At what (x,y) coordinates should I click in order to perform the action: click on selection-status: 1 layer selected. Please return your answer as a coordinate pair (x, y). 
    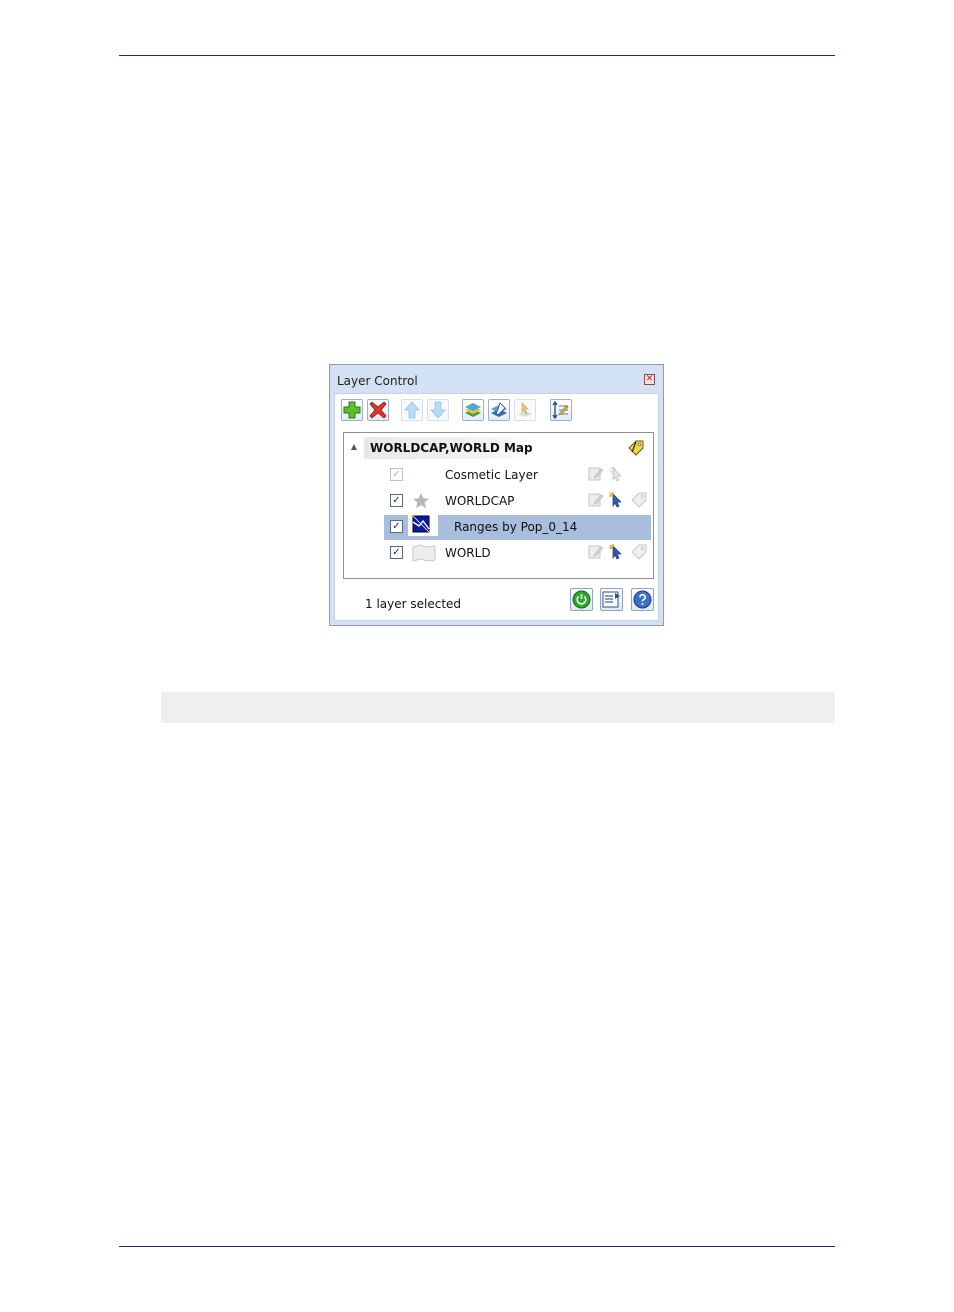
    Looking at the image, I should click on (413, 604).